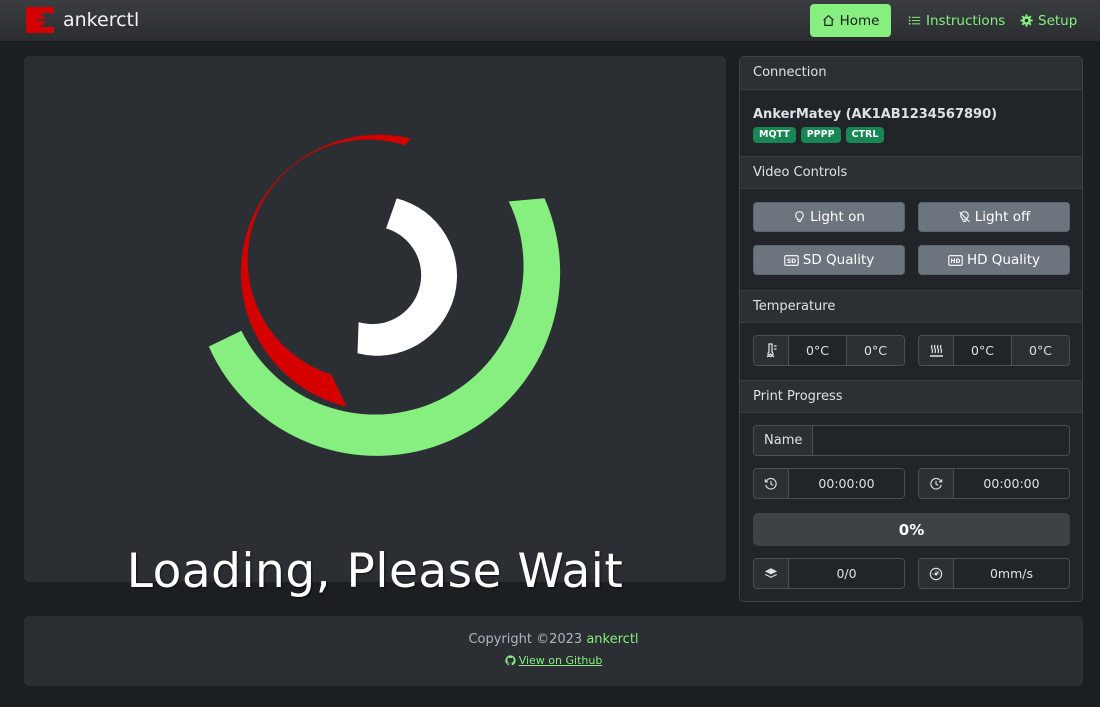 This screenshot has height=707, width=1100. I want to click on brand-name: ankerctl, so click(101, 20).